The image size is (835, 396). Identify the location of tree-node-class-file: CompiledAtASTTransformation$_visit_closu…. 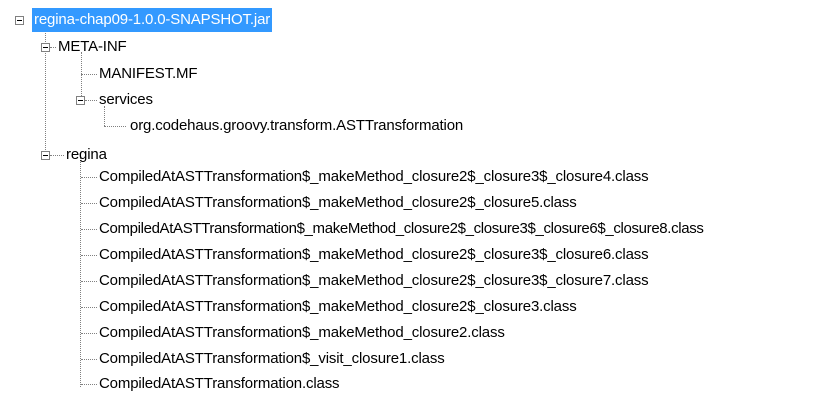
(417, 359).